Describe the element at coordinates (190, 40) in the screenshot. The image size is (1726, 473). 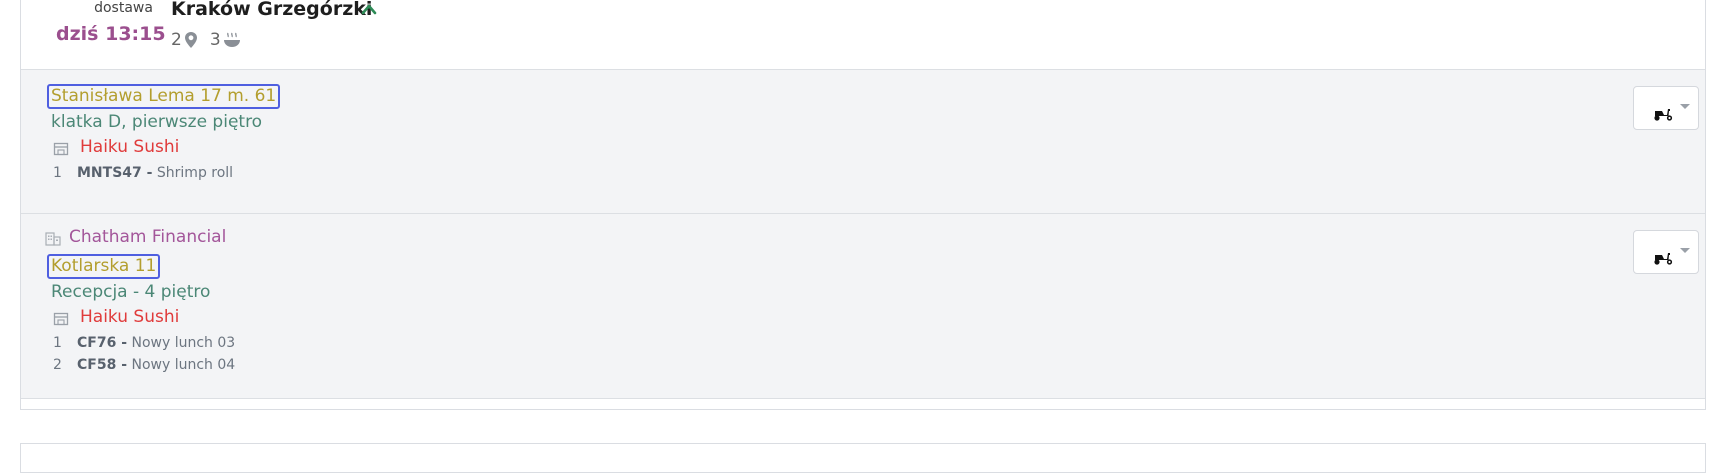
I see `map-pin-icon` at that location.